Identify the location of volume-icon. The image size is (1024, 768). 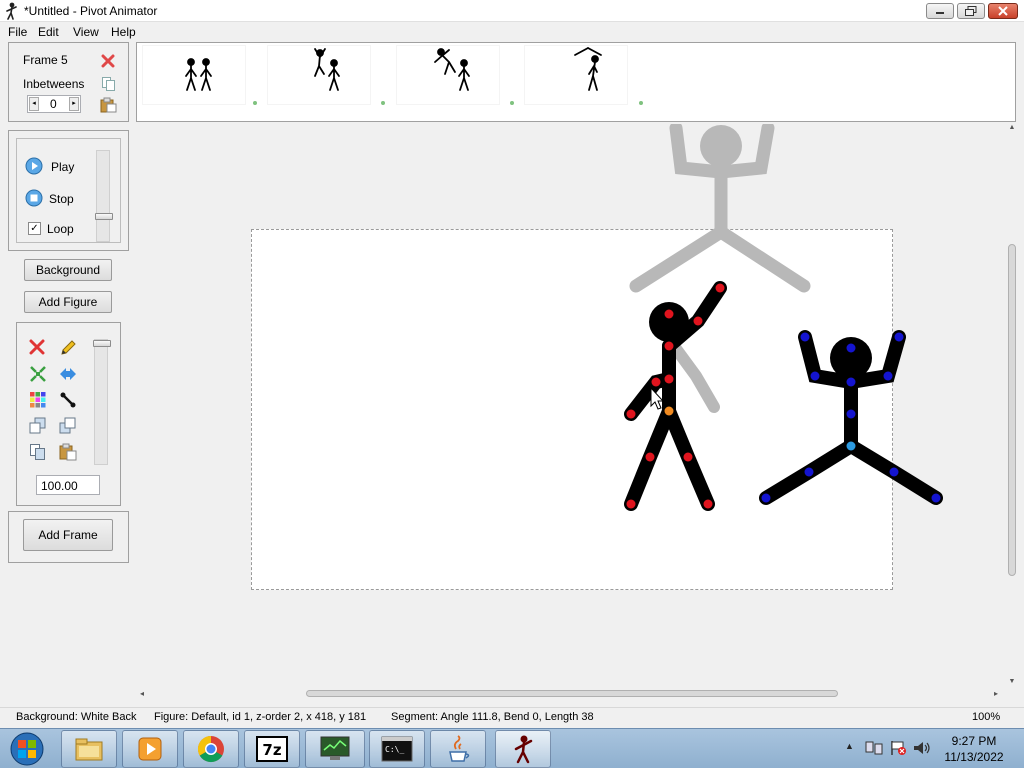
(922, 748).